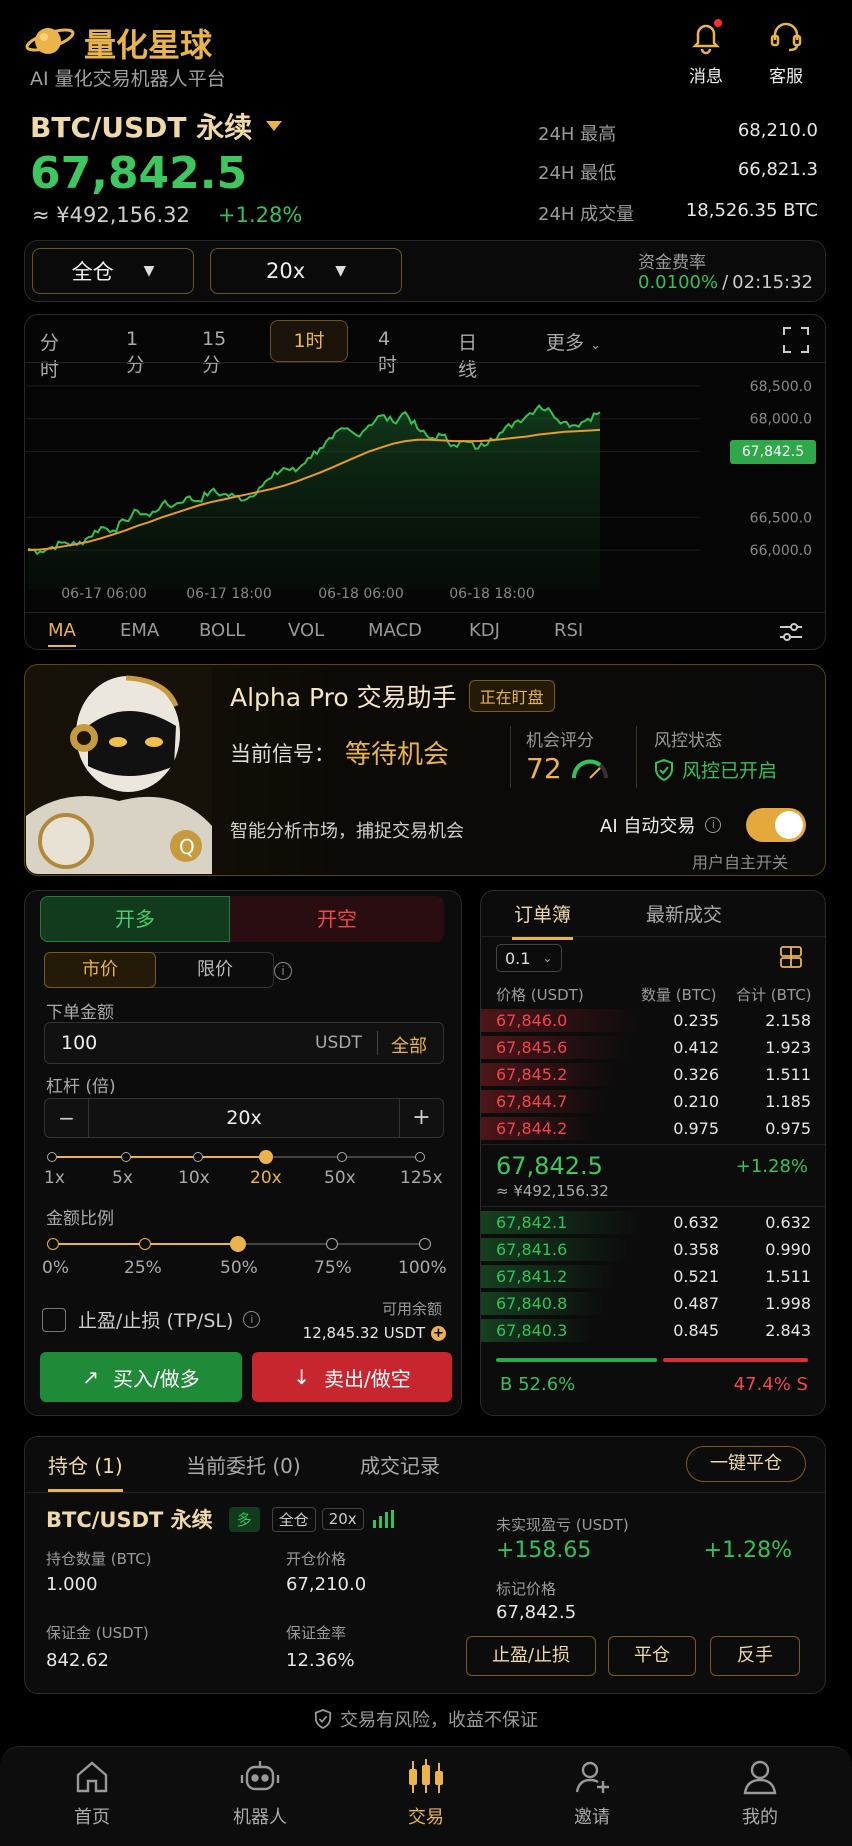  I want to click on book-qty: 0.326, so click(696, 1074).